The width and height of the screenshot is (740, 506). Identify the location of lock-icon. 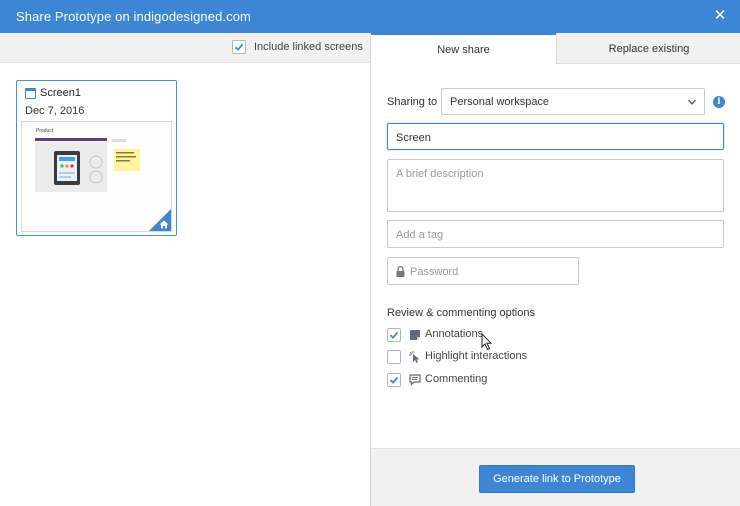
(400, 271).